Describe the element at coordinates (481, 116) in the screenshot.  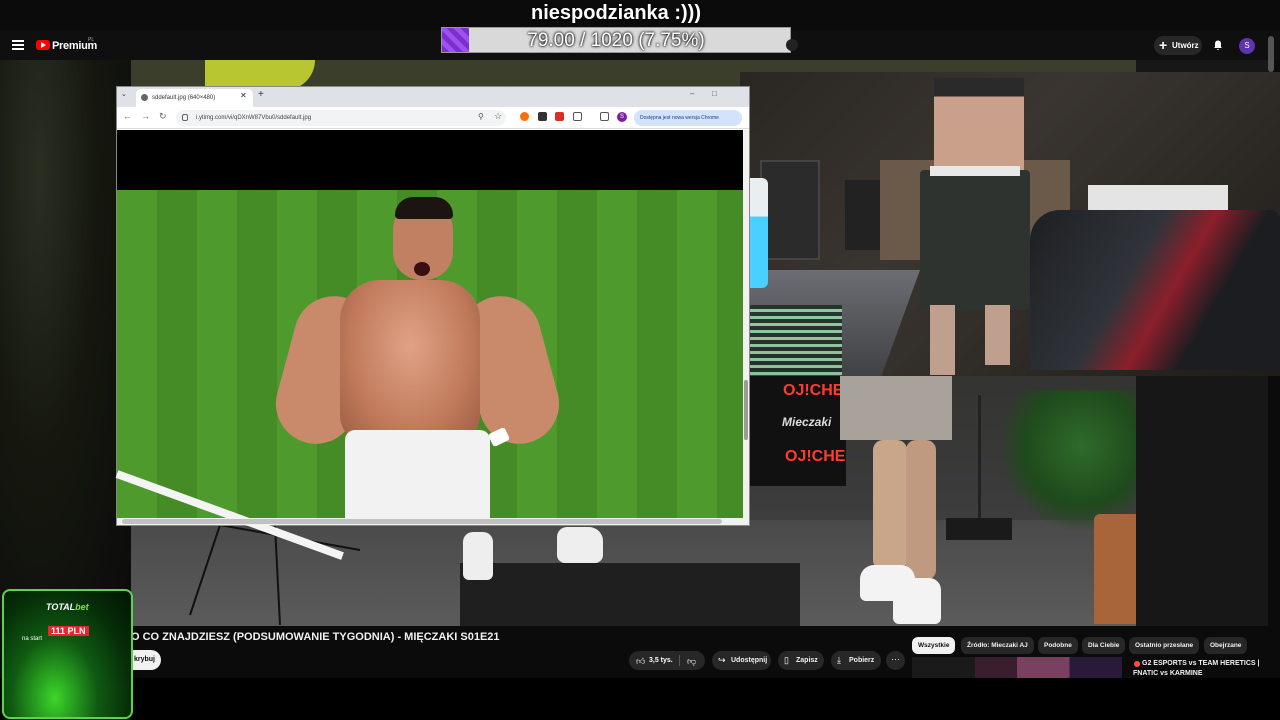
I see `zoom-icon: ⚲` at that location.